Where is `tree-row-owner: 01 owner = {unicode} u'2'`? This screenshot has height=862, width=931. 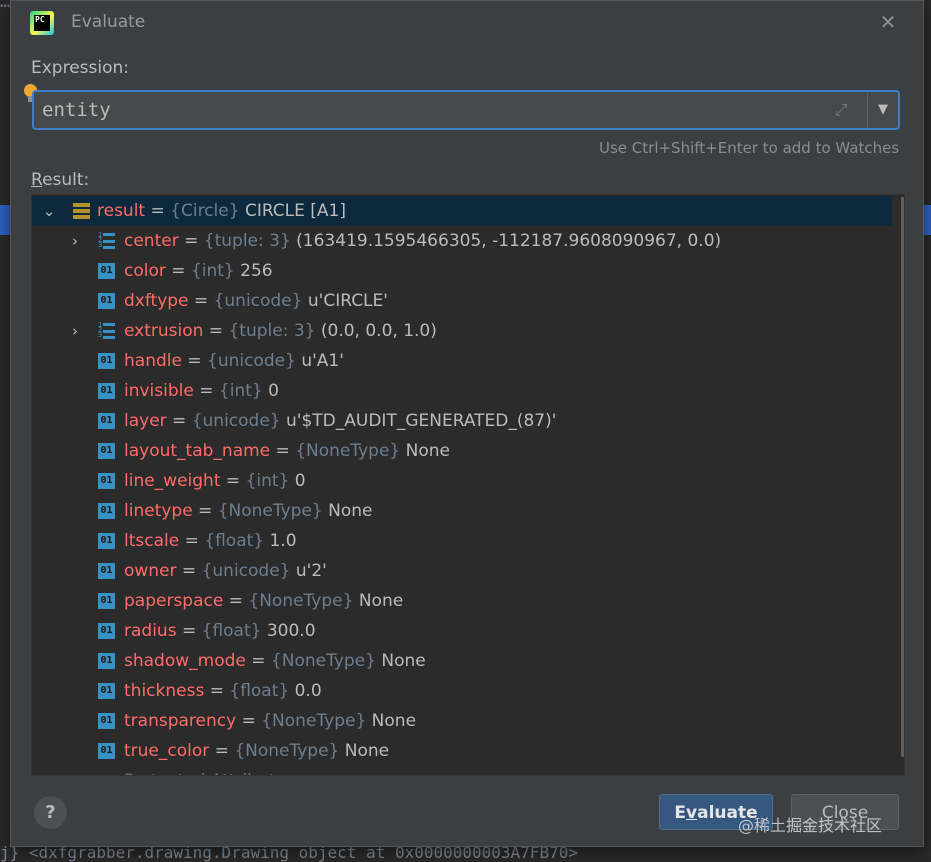 tree-row-owner: 01 owner = {unicode} u'2' is located at coordinates (462, 571).